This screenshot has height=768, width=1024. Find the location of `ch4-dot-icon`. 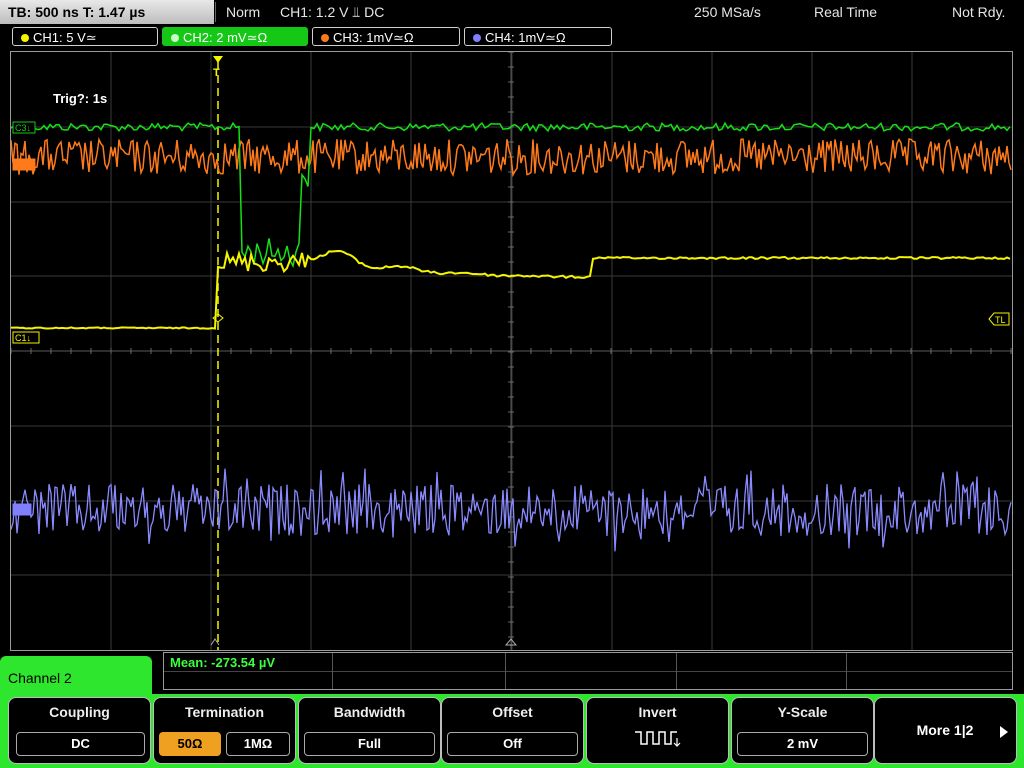

ch4-dot-icon is located at coordinates (477, 38).